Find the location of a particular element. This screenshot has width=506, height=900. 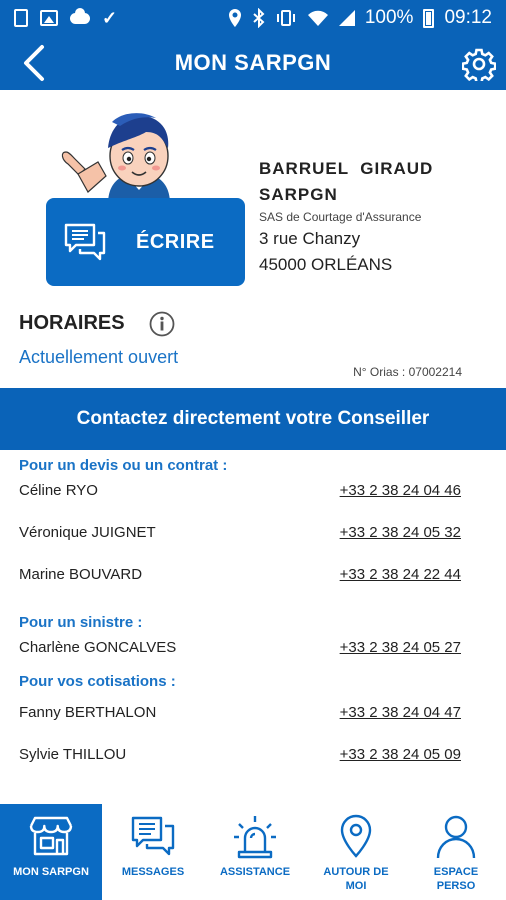

cloud-icon is located at coordinates (80, 15).